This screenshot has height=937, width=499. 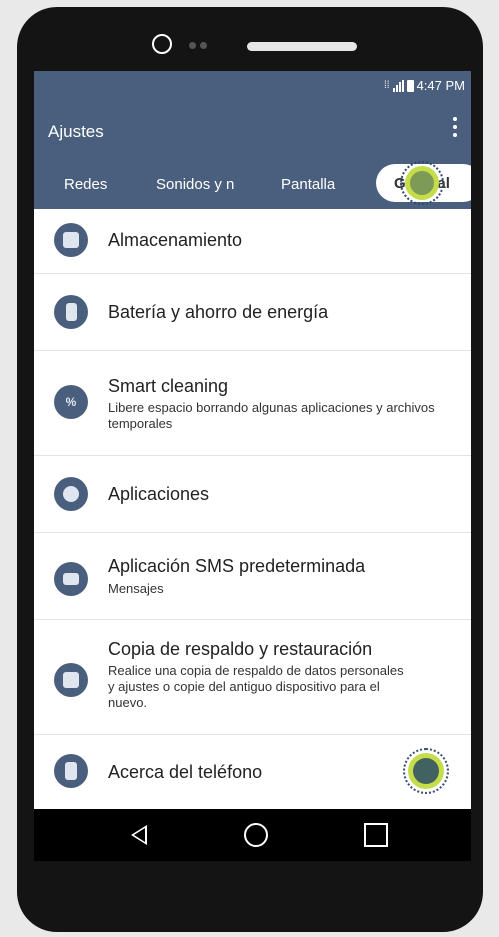 I want to click on message-icon, so click(x=71, y=579).